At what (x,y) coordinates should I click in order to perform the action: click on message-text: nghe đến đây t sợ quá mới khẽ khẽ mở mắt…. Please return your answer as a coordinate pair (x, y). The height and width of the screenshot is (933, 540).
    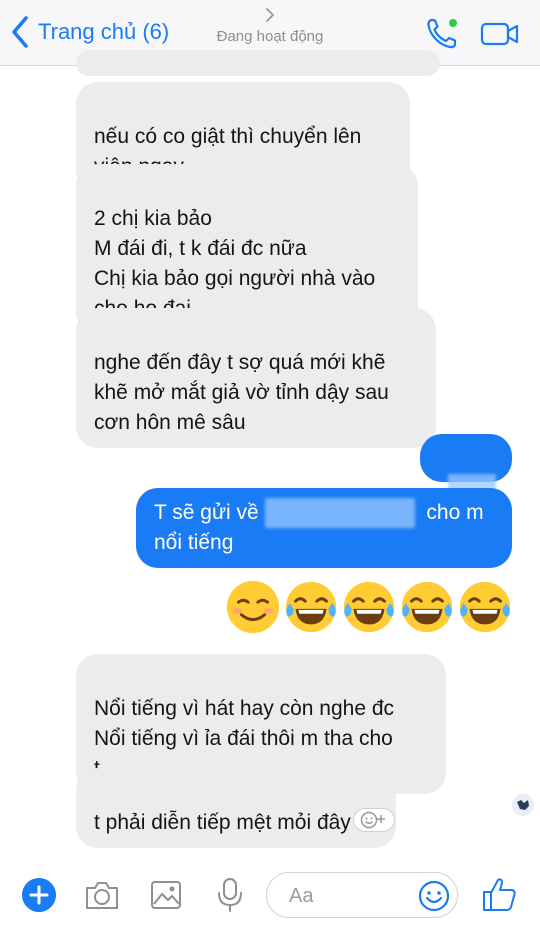
    Looking at the image, I should click on (241, 392).